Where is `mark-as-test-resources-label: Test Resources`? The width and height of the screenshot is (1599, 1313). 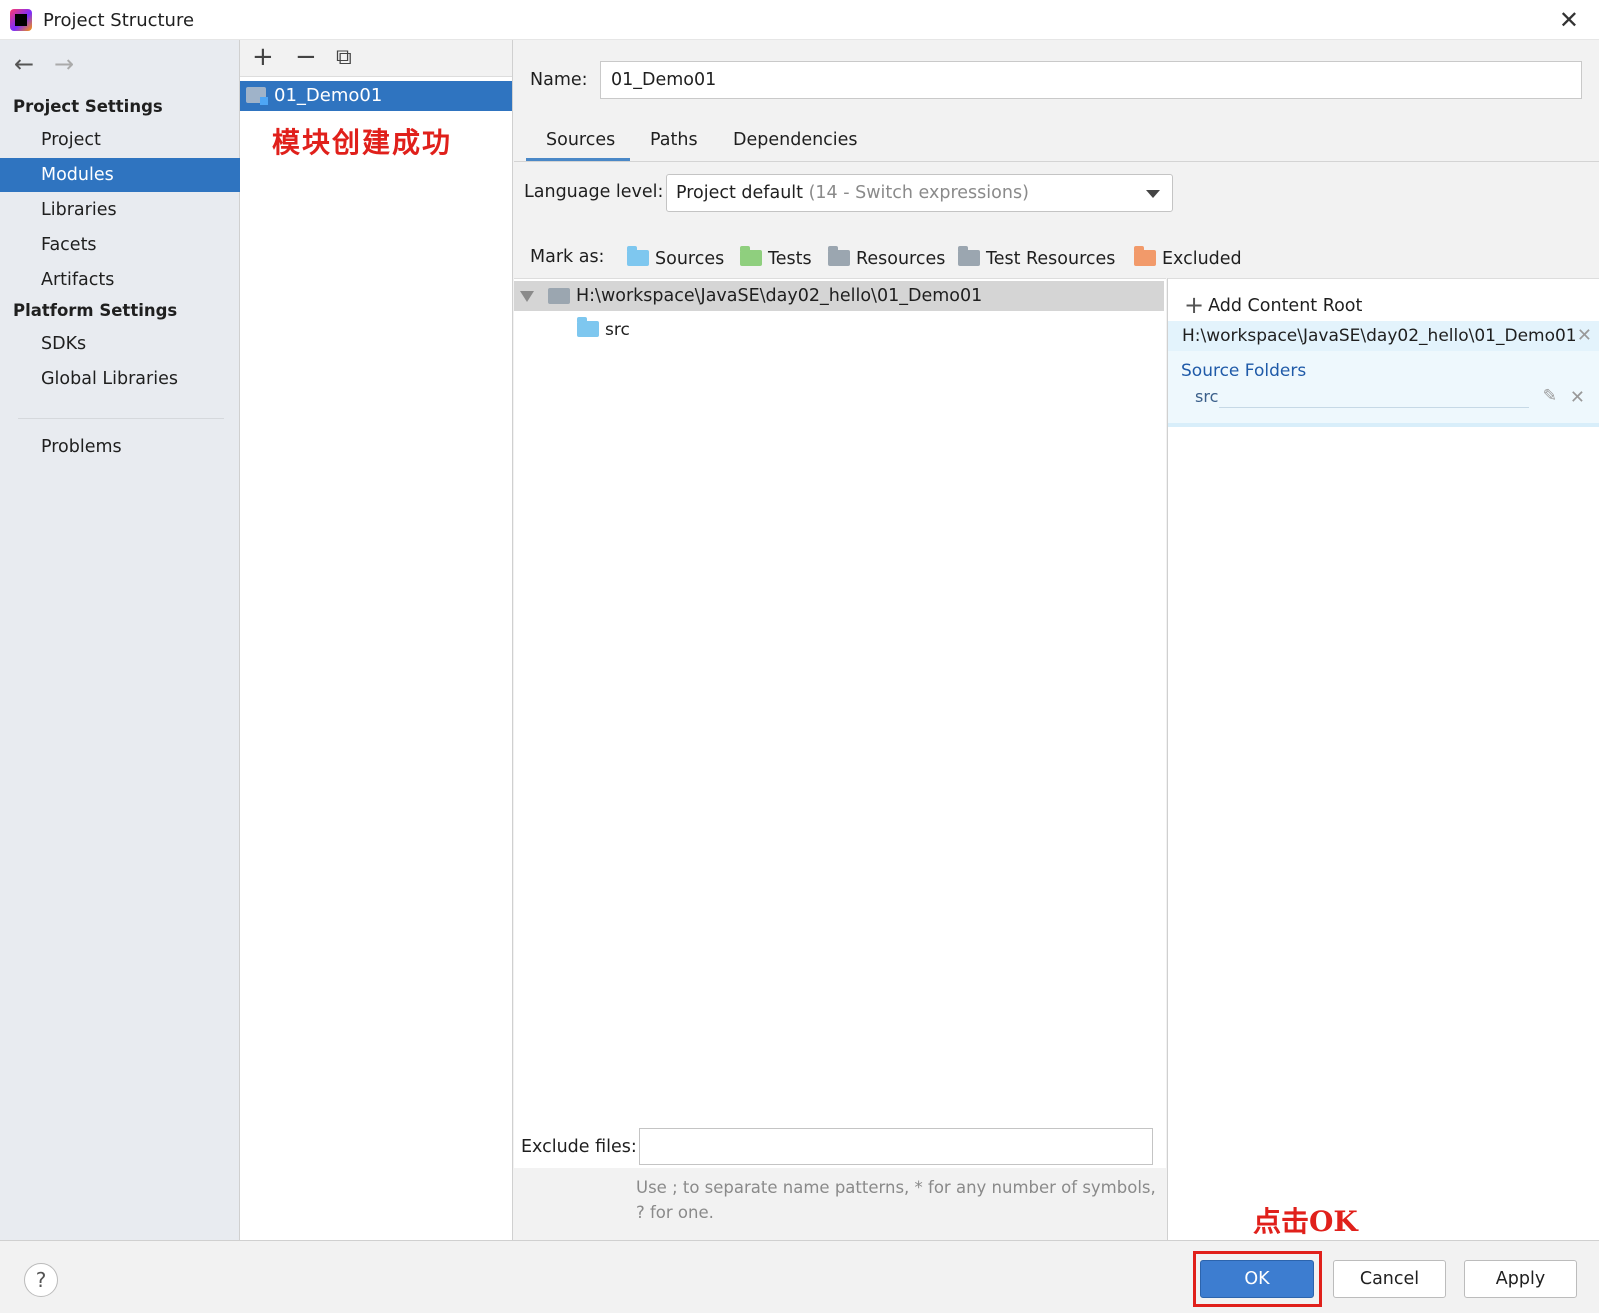
mark-as-test-resources-label: Test Resources is located at coordinates (1051, 259).